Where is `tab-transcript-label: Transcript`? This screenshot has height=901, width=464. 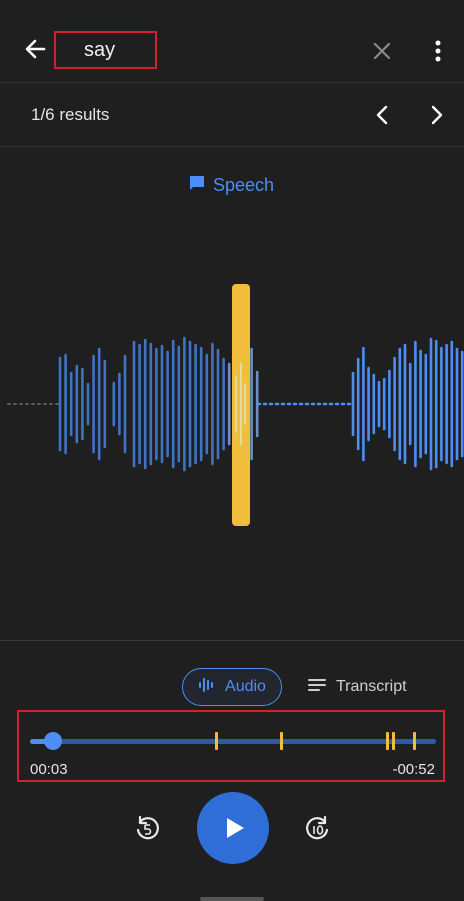
tab-transcript-label: Transcript is located at coordinates (371, 686).